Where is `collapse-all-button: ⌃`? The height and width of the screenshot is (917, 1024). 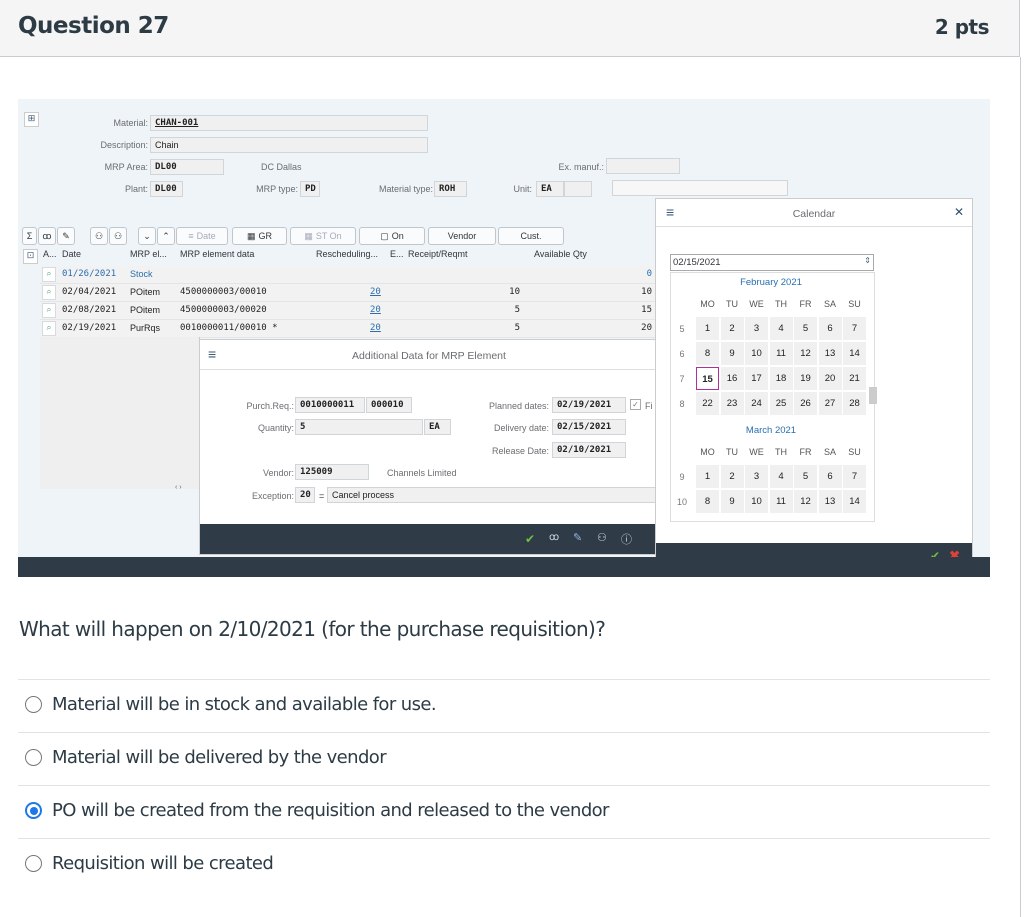 collapse-all-button: ⌃ is located at coordinates (166, 236).